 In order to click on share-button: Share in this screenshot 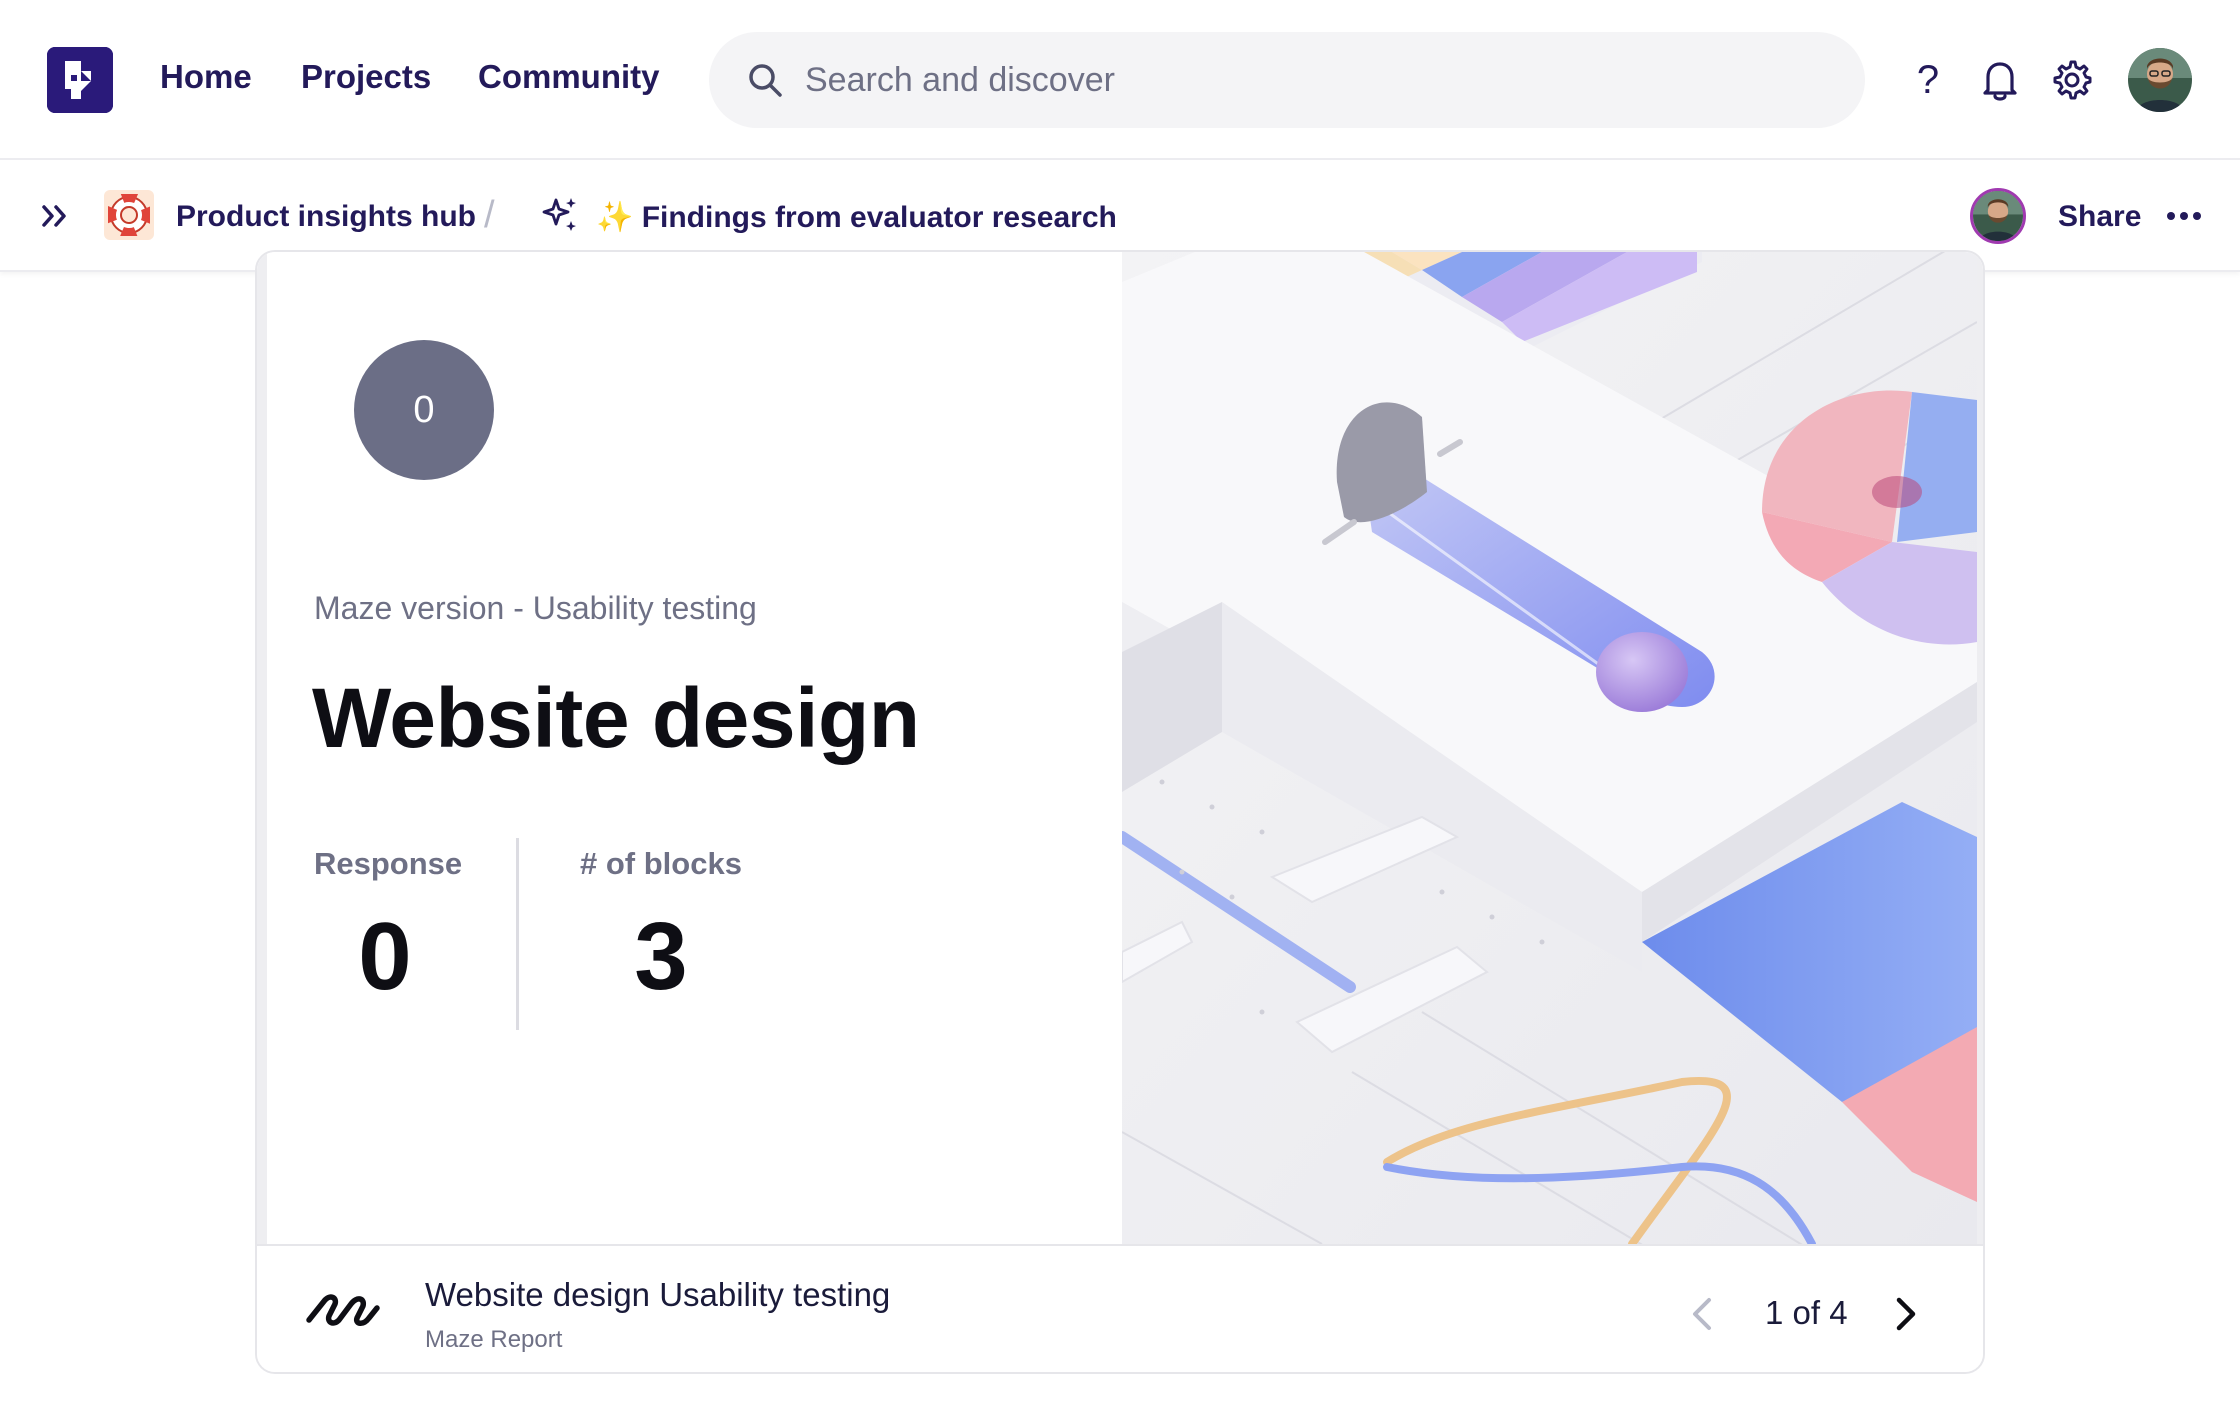, I will do `click(2099, 217)`.